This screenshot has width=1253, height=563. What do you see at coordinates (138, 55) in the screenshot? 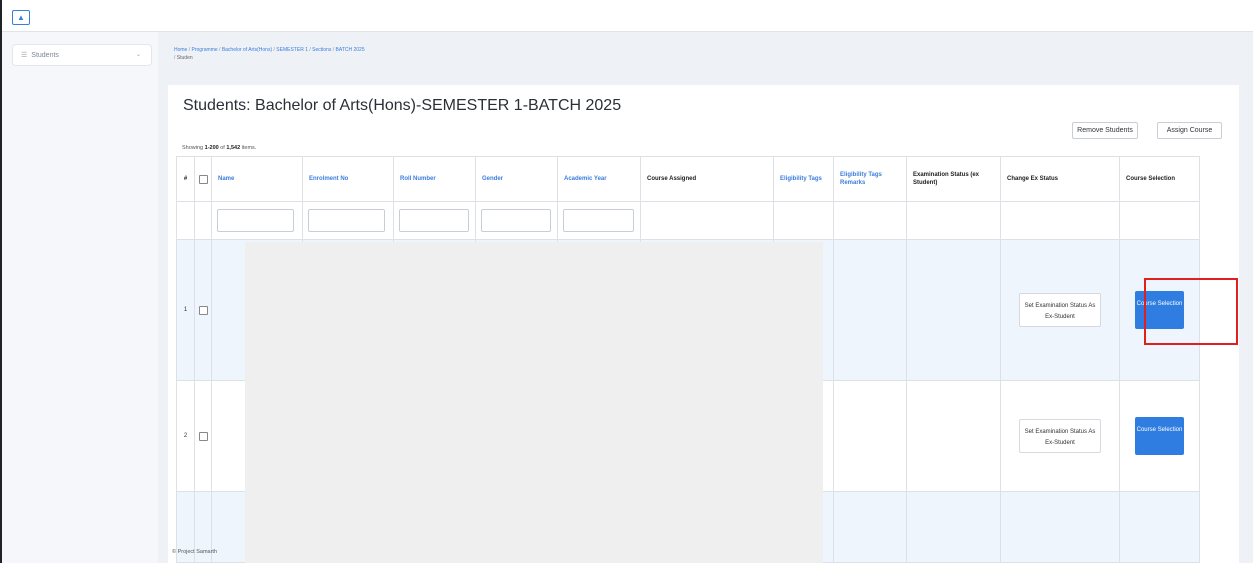
I see `chevron-down-icon: ⌄` at bounding box center [138, 55].